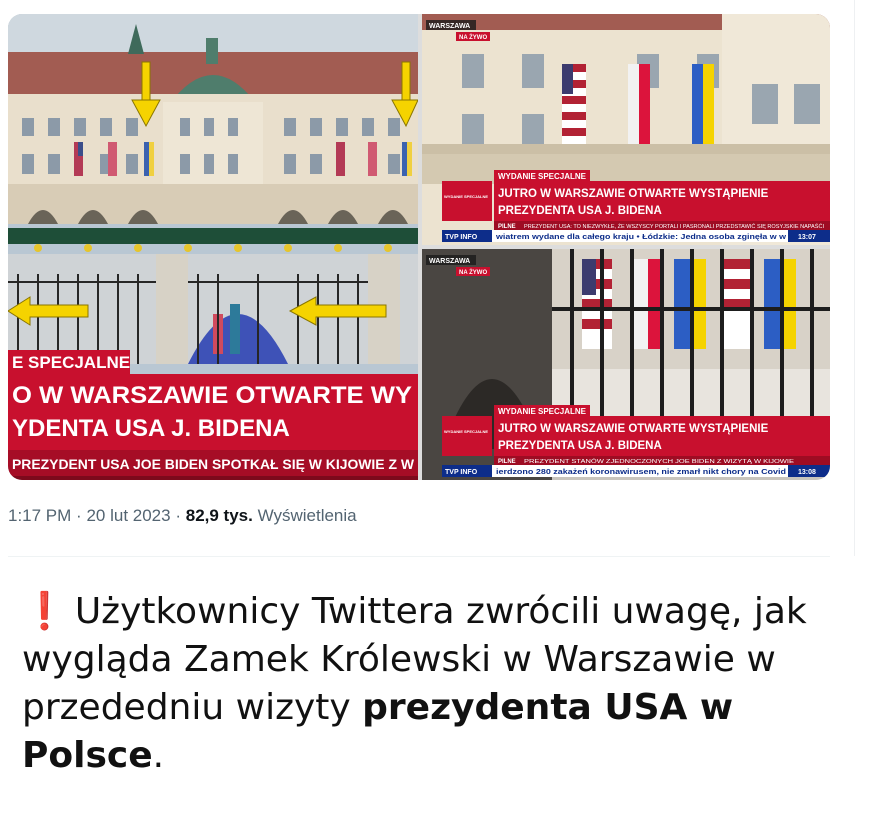 The height and width of the screenshot is (838, 877). I want to click on views-label: Wyświetlenia, so click(307, 515).